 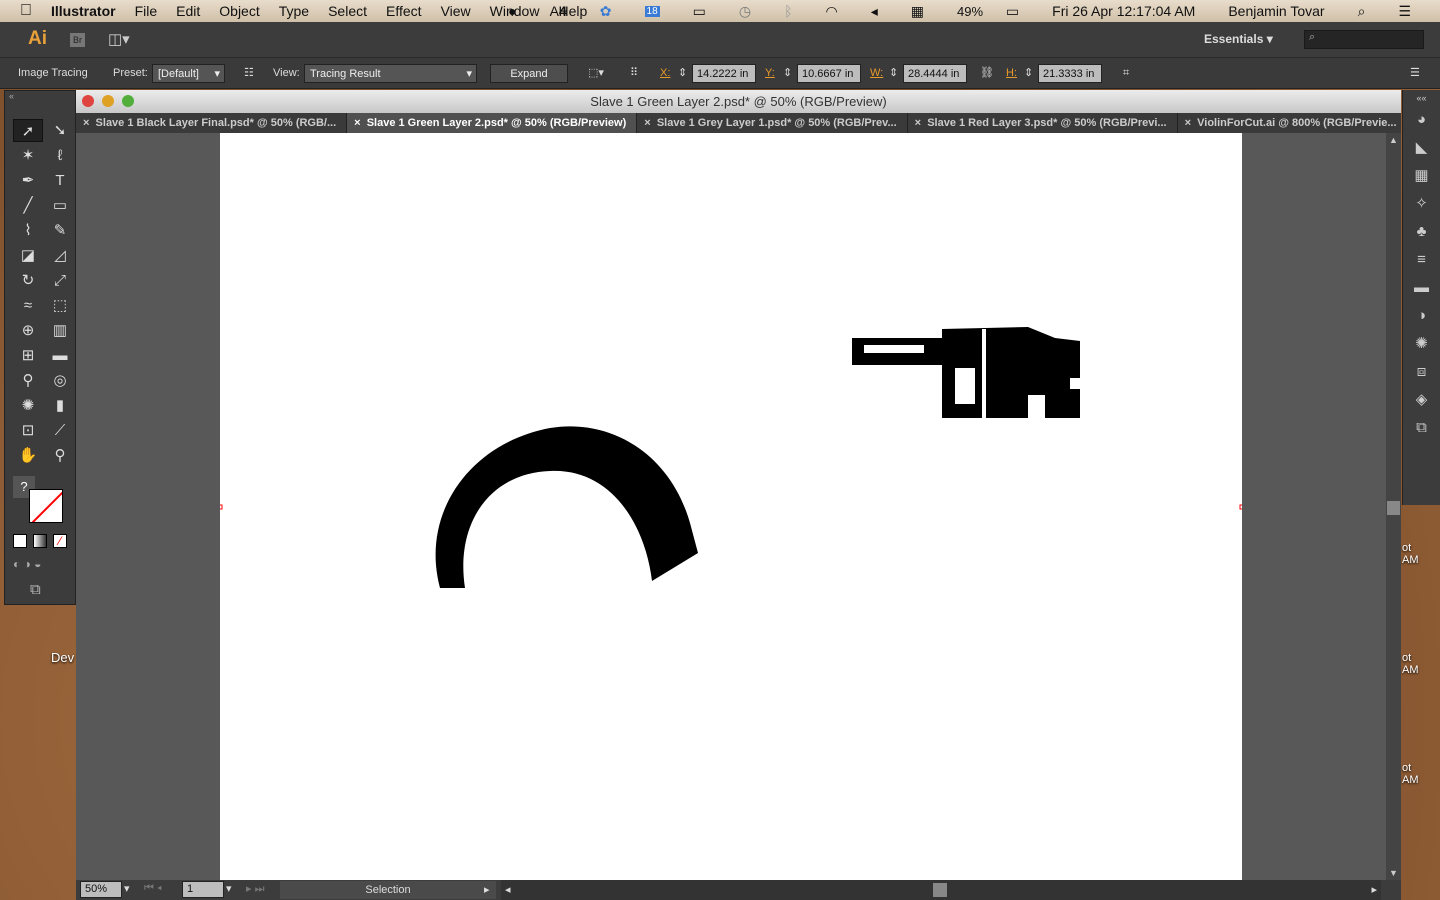 I want to click on rectangle-tool-icon: ▭, so click(x=60, y=205).